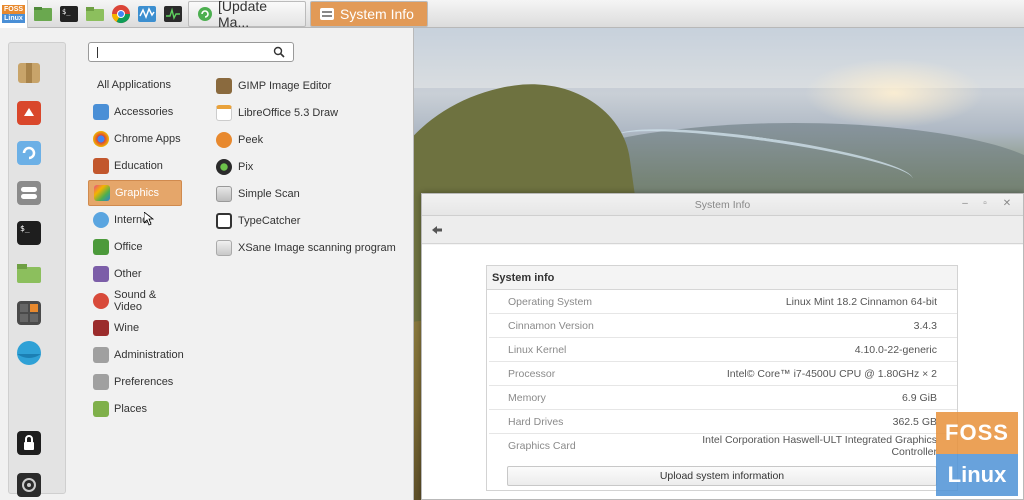 This screenshot has height=500, width=1024. I want to click on places-folder-icon, so click(101, 409).